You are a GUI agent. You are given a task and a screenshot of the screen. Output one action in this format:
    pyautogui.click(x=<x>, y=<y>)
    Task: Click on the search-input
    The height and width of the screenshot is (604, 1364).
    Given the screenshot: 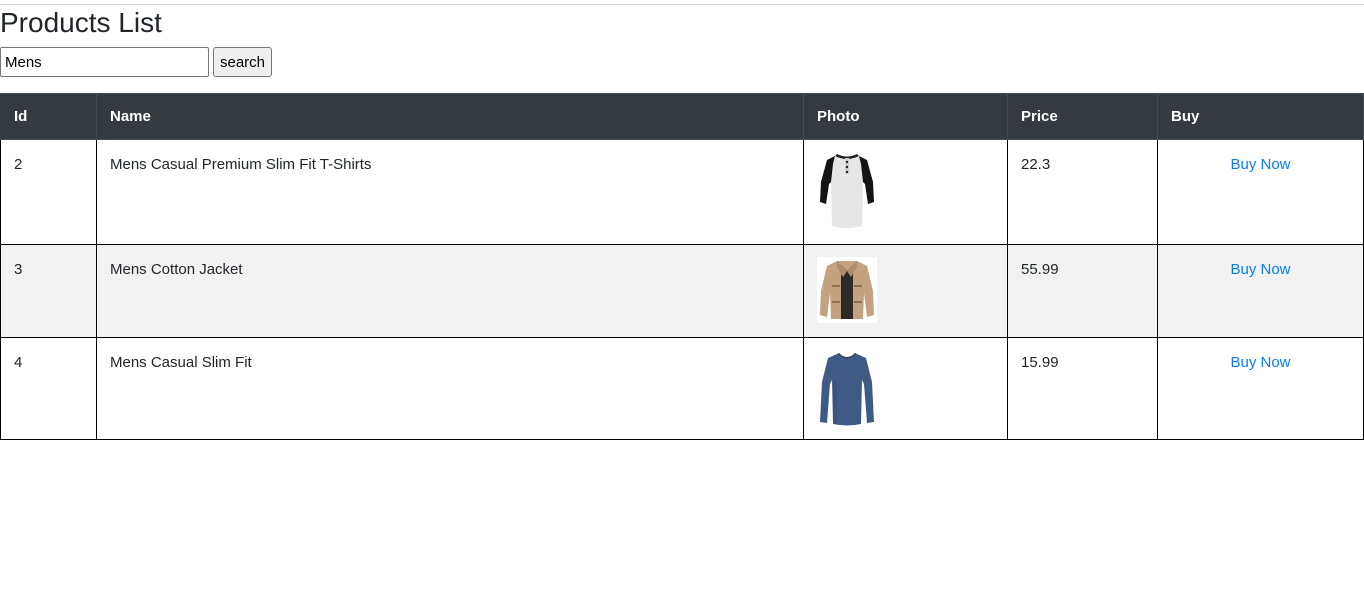 What is the action you would take?
    pyautogui.click(x=104, y=62)
    